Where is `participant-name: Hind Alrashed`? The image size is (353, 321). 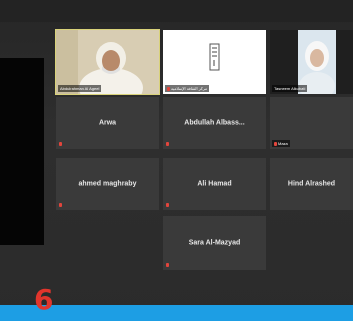 participant-name: Hind Alrashed is located at coordinates (311, 184).